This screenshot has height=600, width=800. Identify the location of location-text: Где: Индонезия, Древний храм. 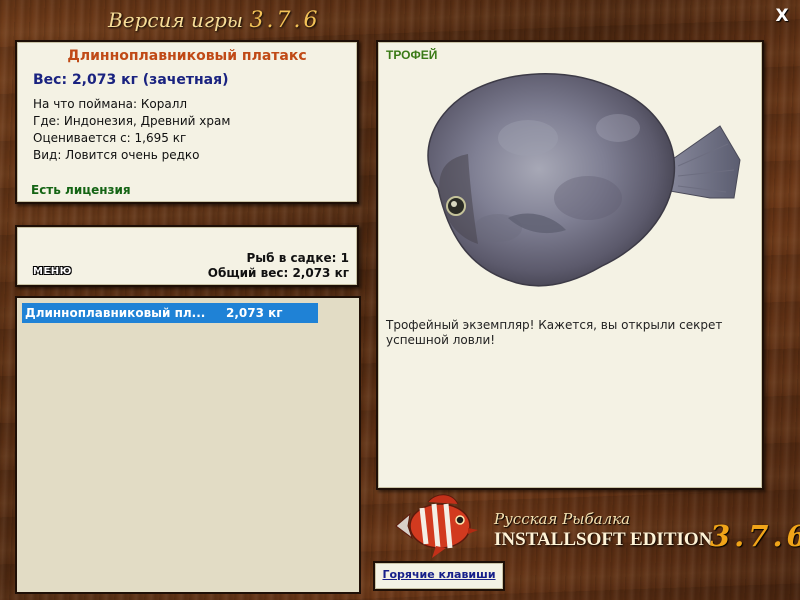
(132, 121).